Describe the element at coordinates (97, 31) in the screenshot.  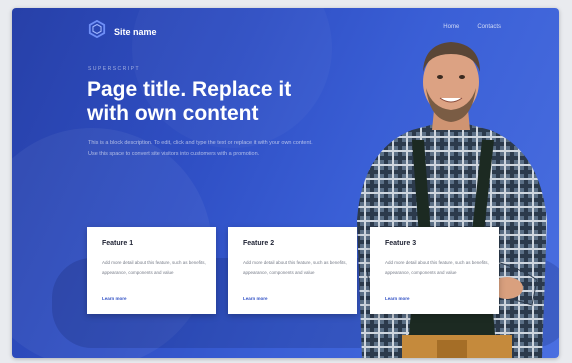
I see `hexagon-logo-icon` at that location.